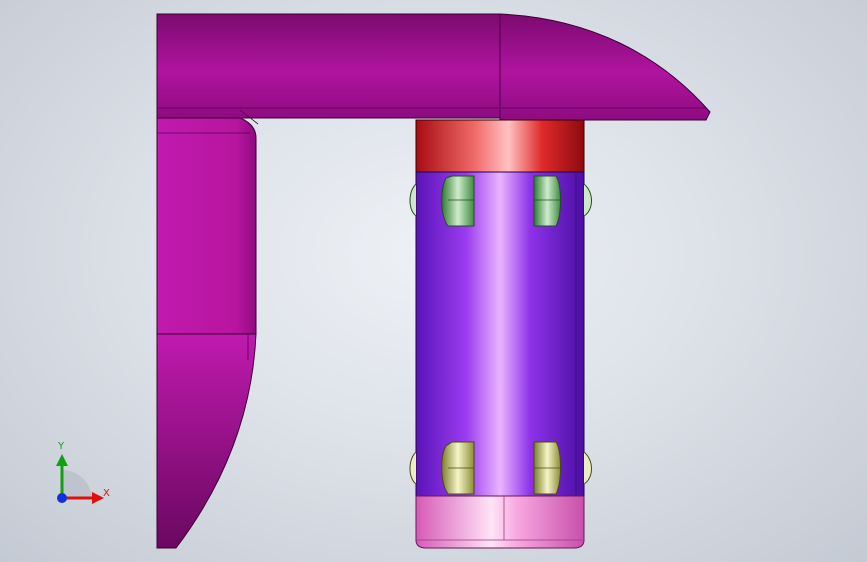  I want to click on top-bearing-edge-left, so click(413, 200).